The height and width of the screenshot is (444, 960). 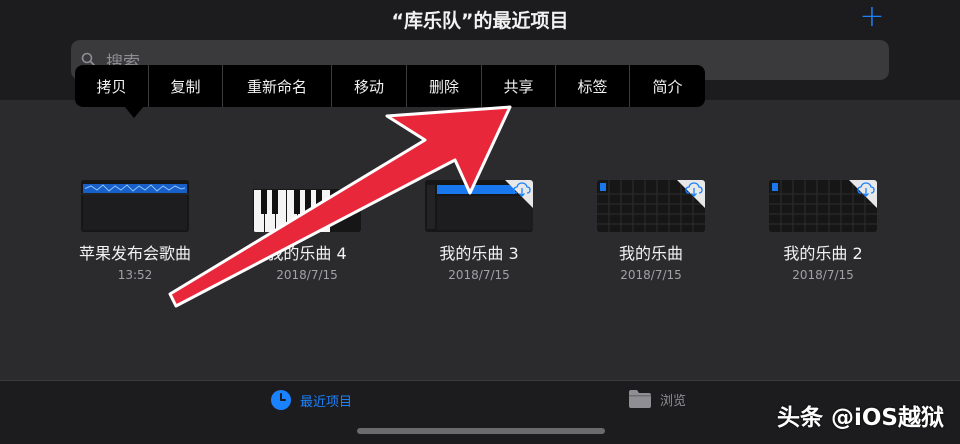 I want to click on tab-recent-label: 最近项目, so click(x=326, y=402).